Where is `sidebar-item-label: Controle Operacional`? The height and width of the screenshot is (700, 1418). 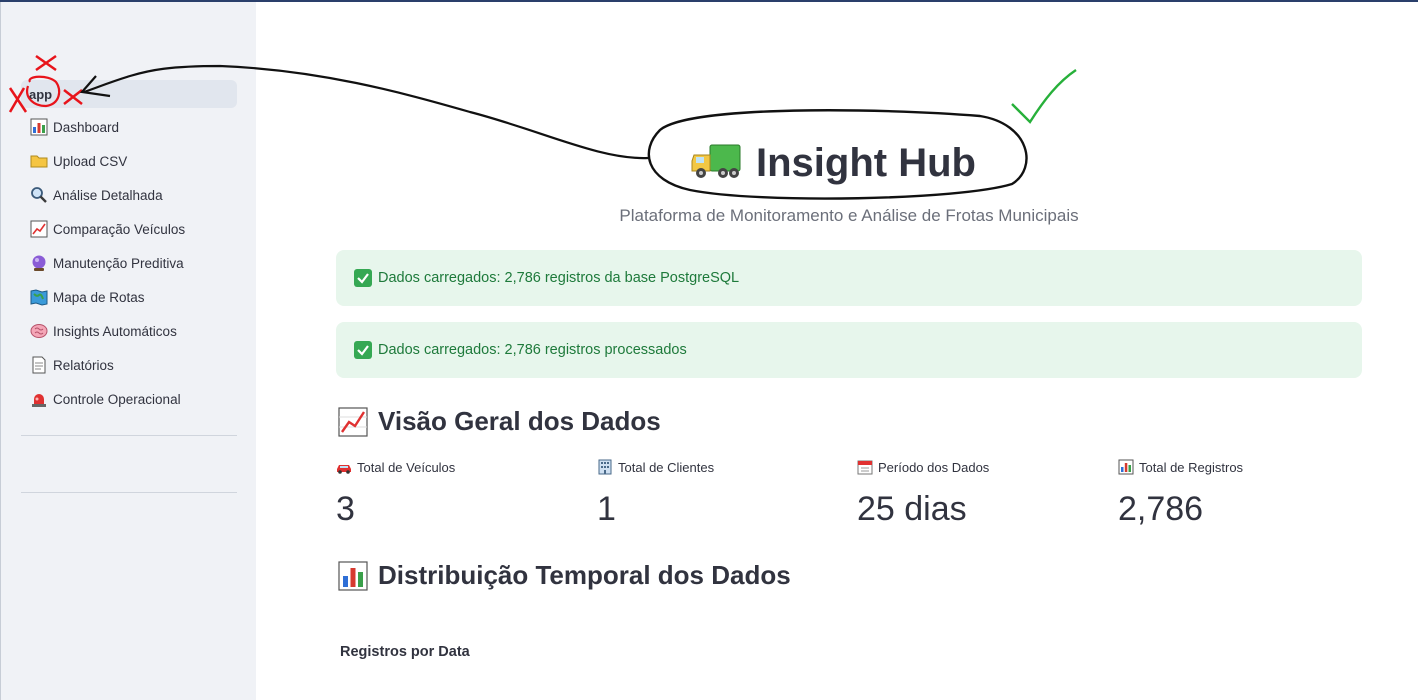
sidebar-item-label: Controle Operacional is located at coordinates (117, 399).